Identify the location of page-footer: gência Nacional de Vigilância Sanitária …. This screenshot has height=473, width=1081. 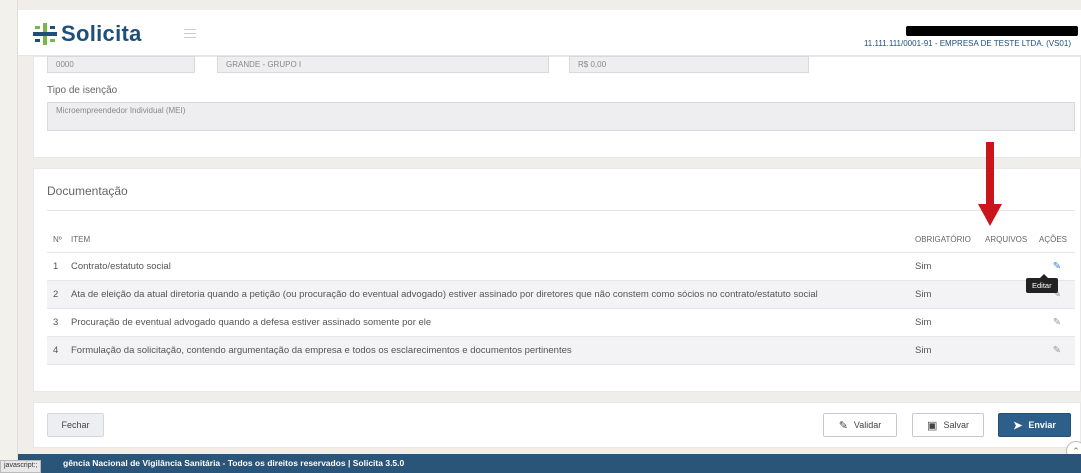
(549, 463).